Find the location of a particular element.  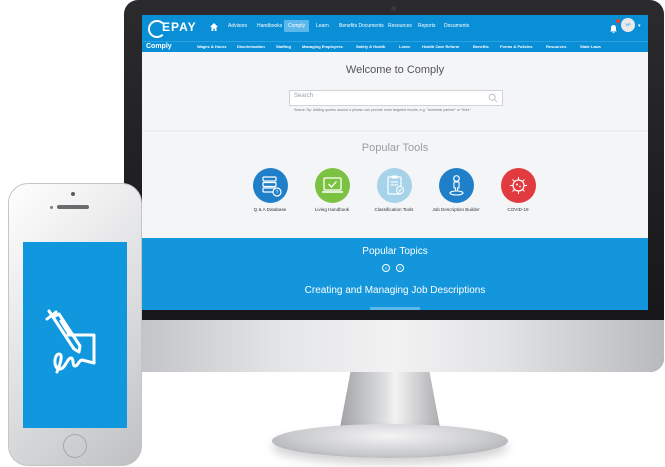

subnav-managing-employees: Managing Employees is located at coordinates (322, 47).